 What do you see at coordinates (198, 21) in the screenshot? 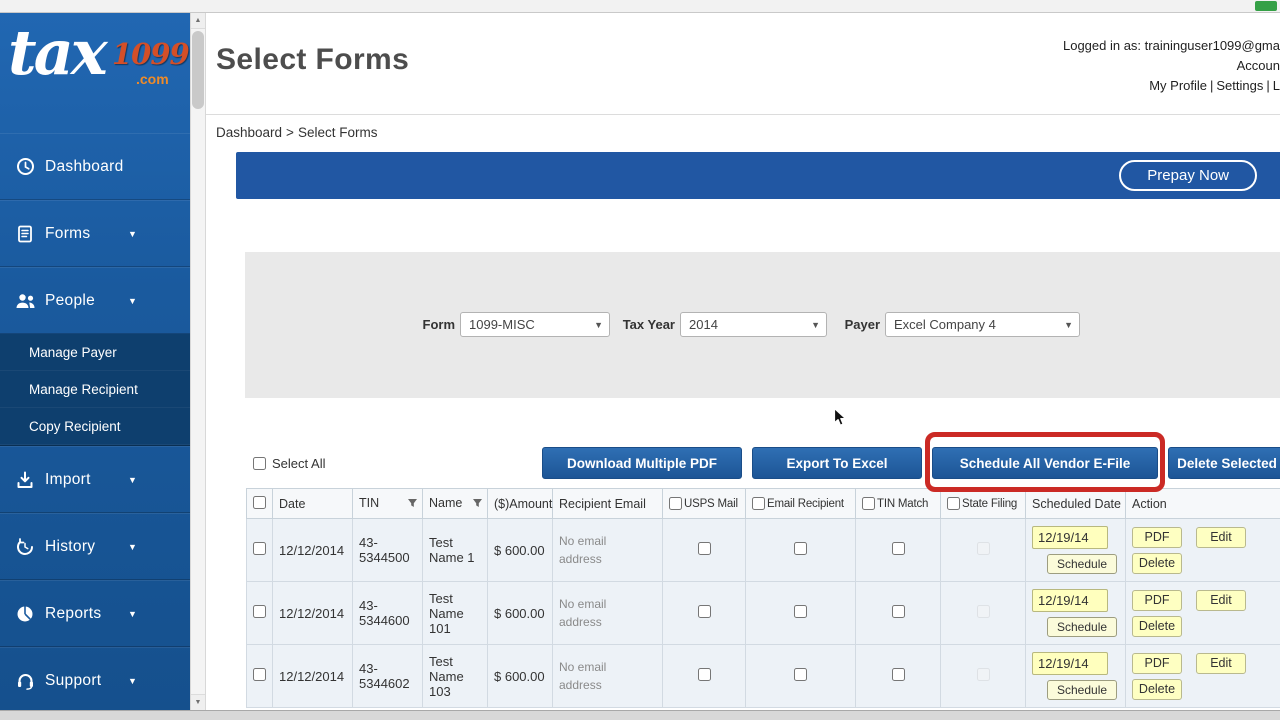
I see `scrollbar-up-arrow-icon: ▲` at bounding box center [198, 21].